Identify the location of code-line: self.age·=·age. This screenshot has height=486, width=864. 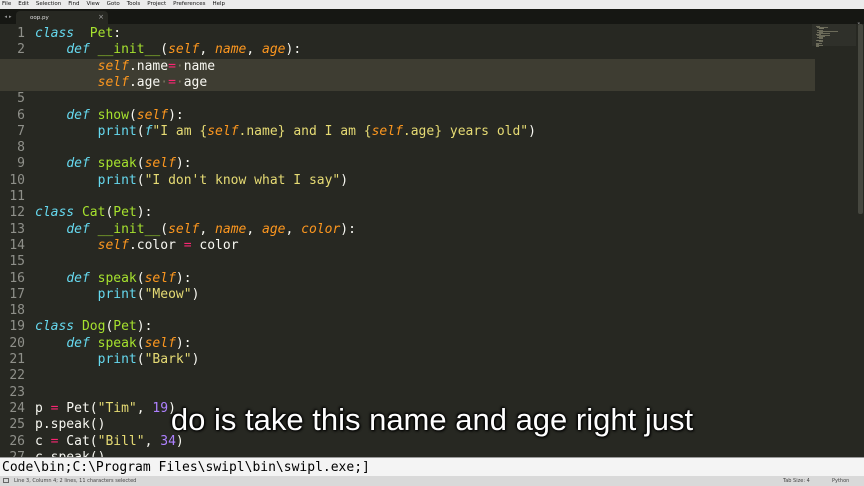
(121, 82).